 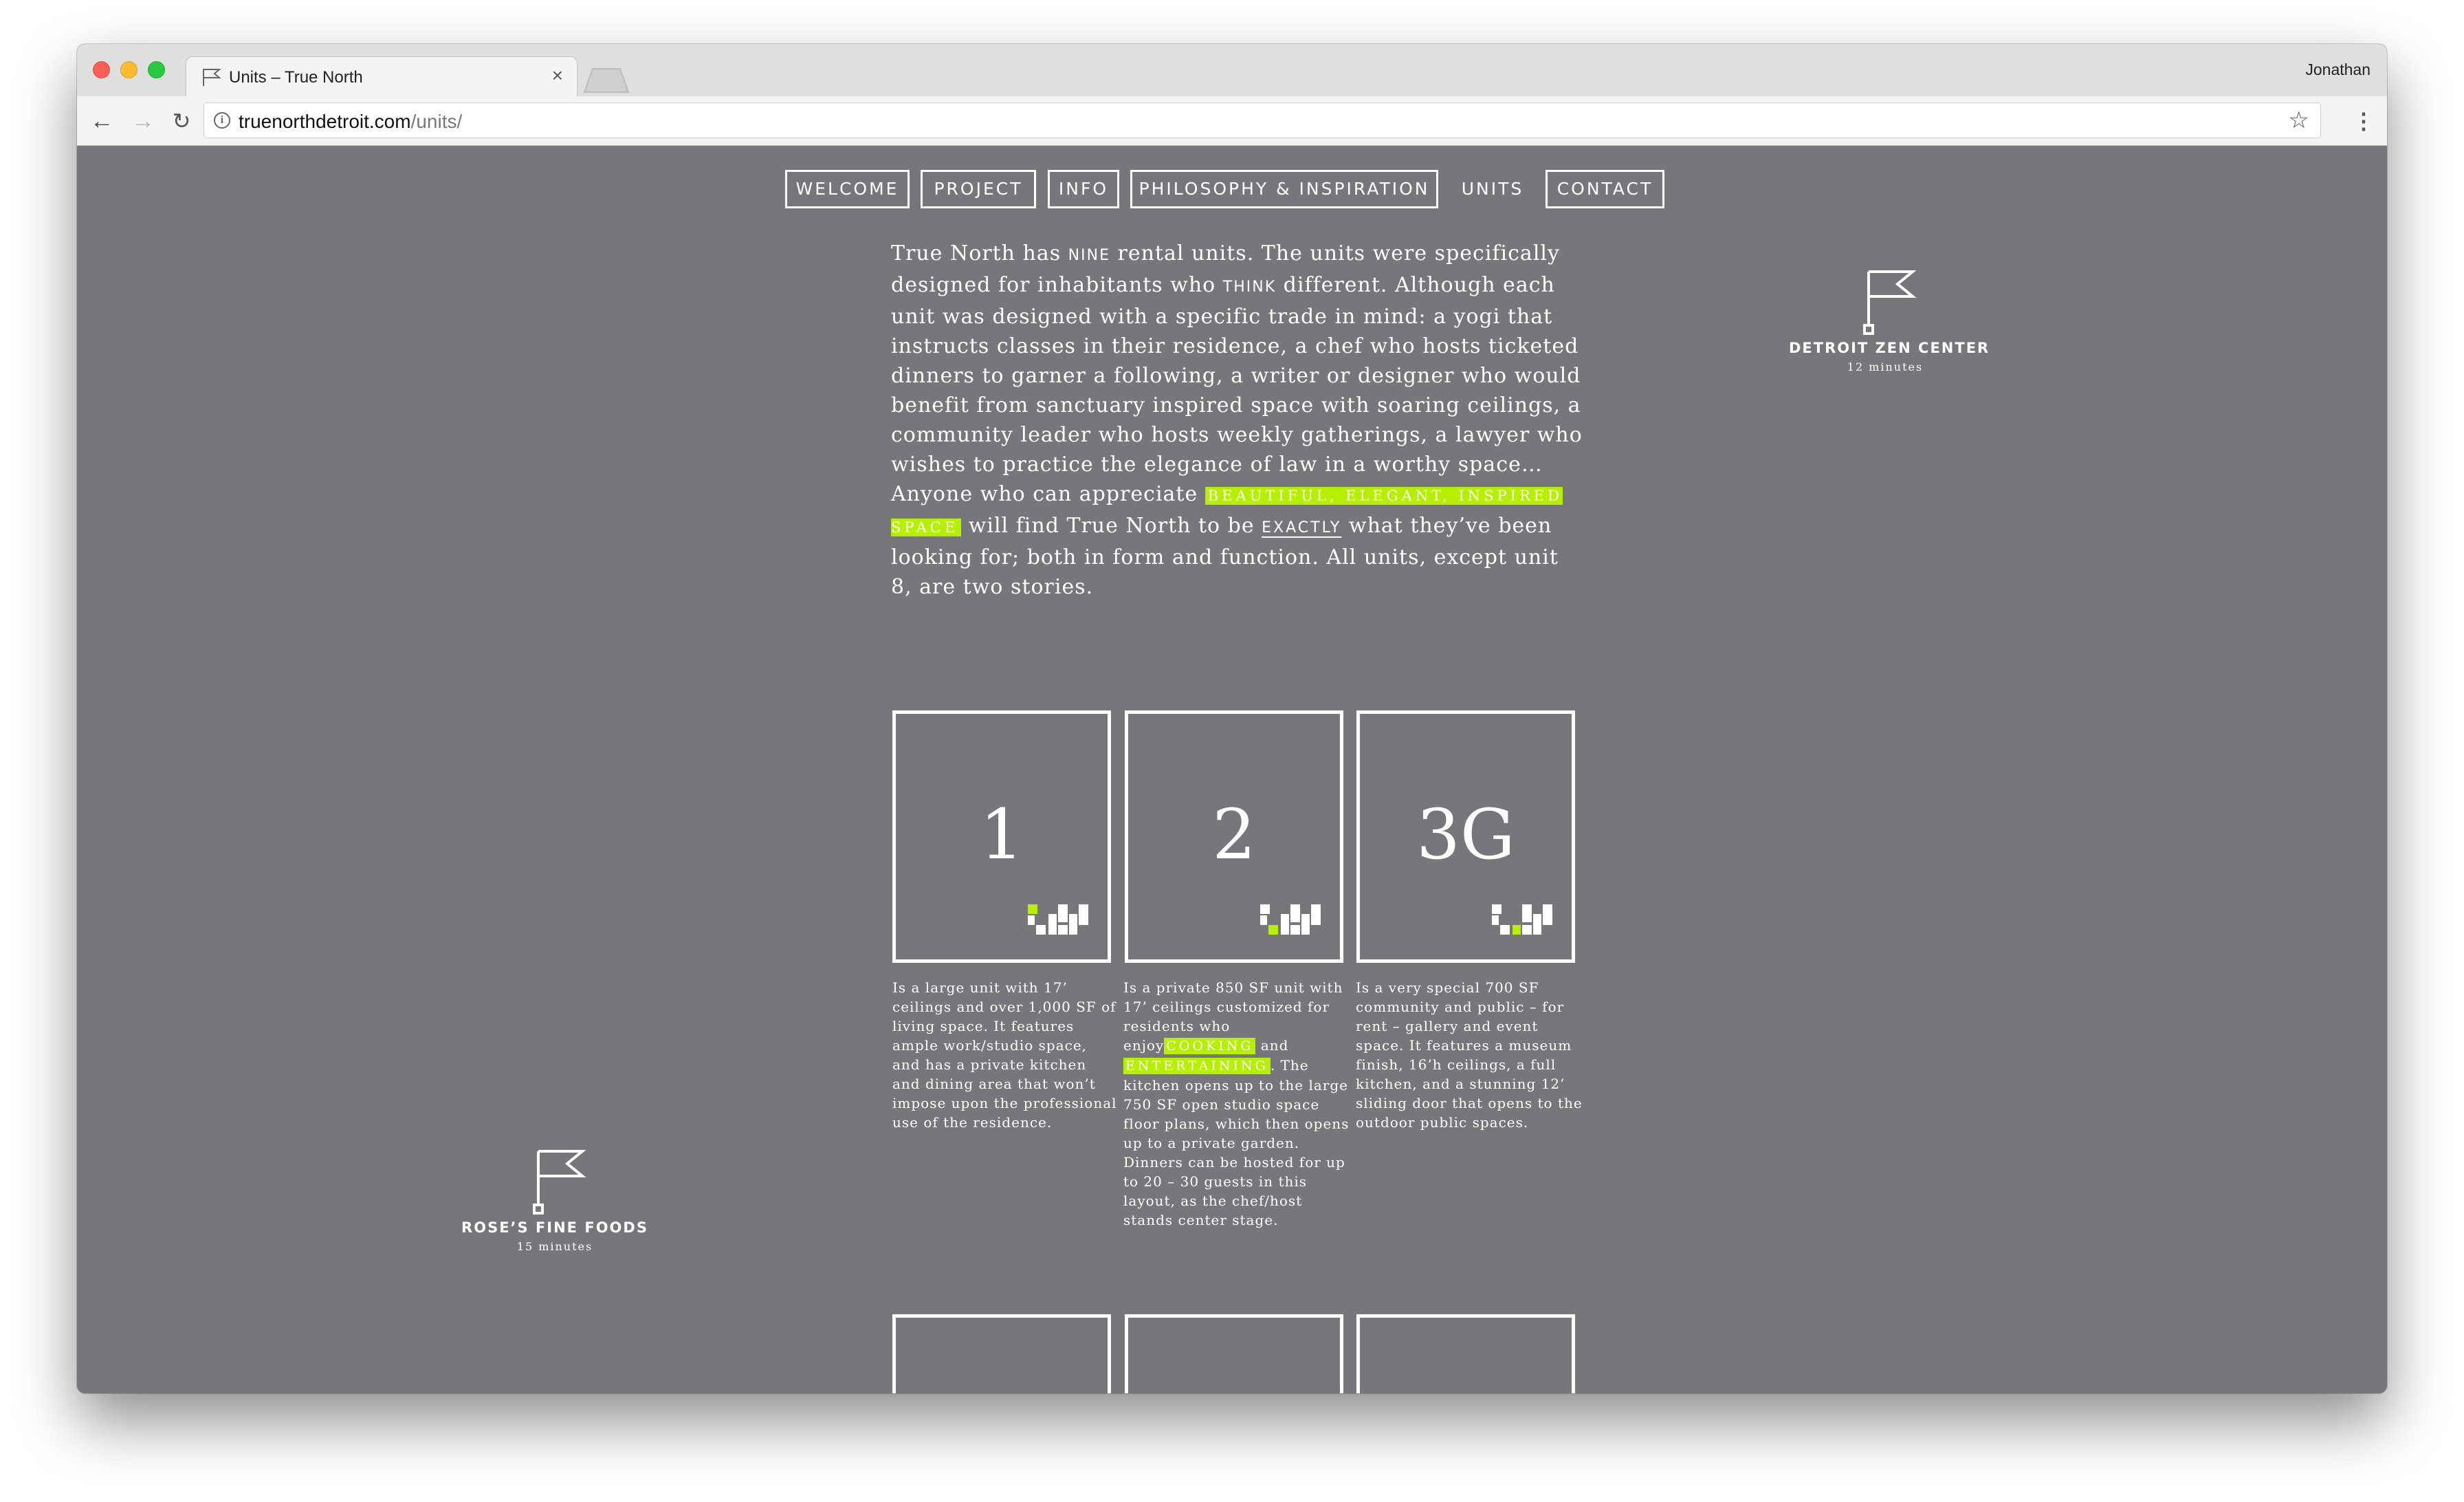 I want to click on unit-number: 3G, so click(x=1465, y=834).